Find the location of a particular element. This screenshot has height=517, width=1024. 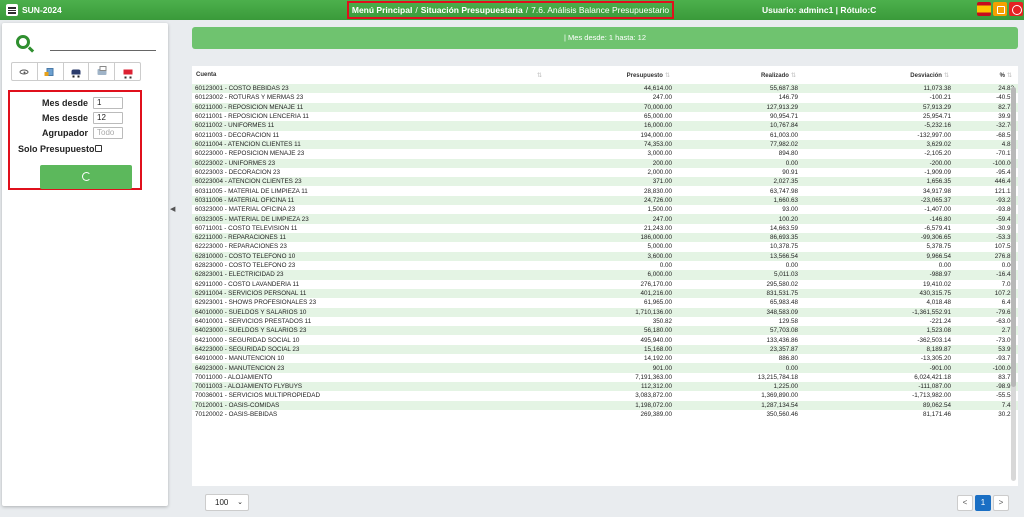

cell-realizado: 61,003.00 is located at coordinates (739, 135).